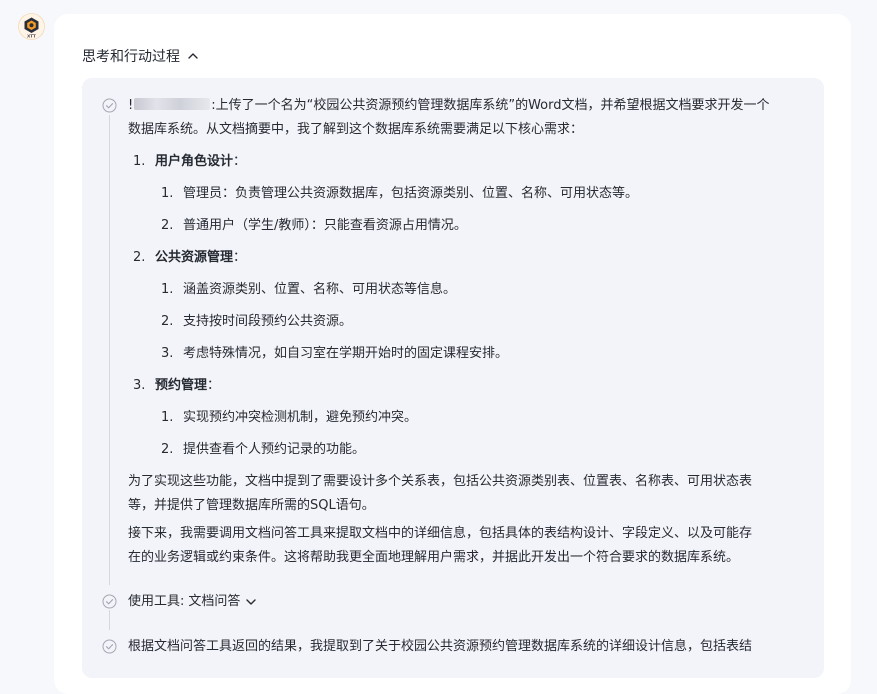 Image resolution: width=877 pixels, height=694 pixels. What do you see at coordinates (131, 105) in the screenshot?
I see `step1-prefix: !` at bounding box center [131, 105].